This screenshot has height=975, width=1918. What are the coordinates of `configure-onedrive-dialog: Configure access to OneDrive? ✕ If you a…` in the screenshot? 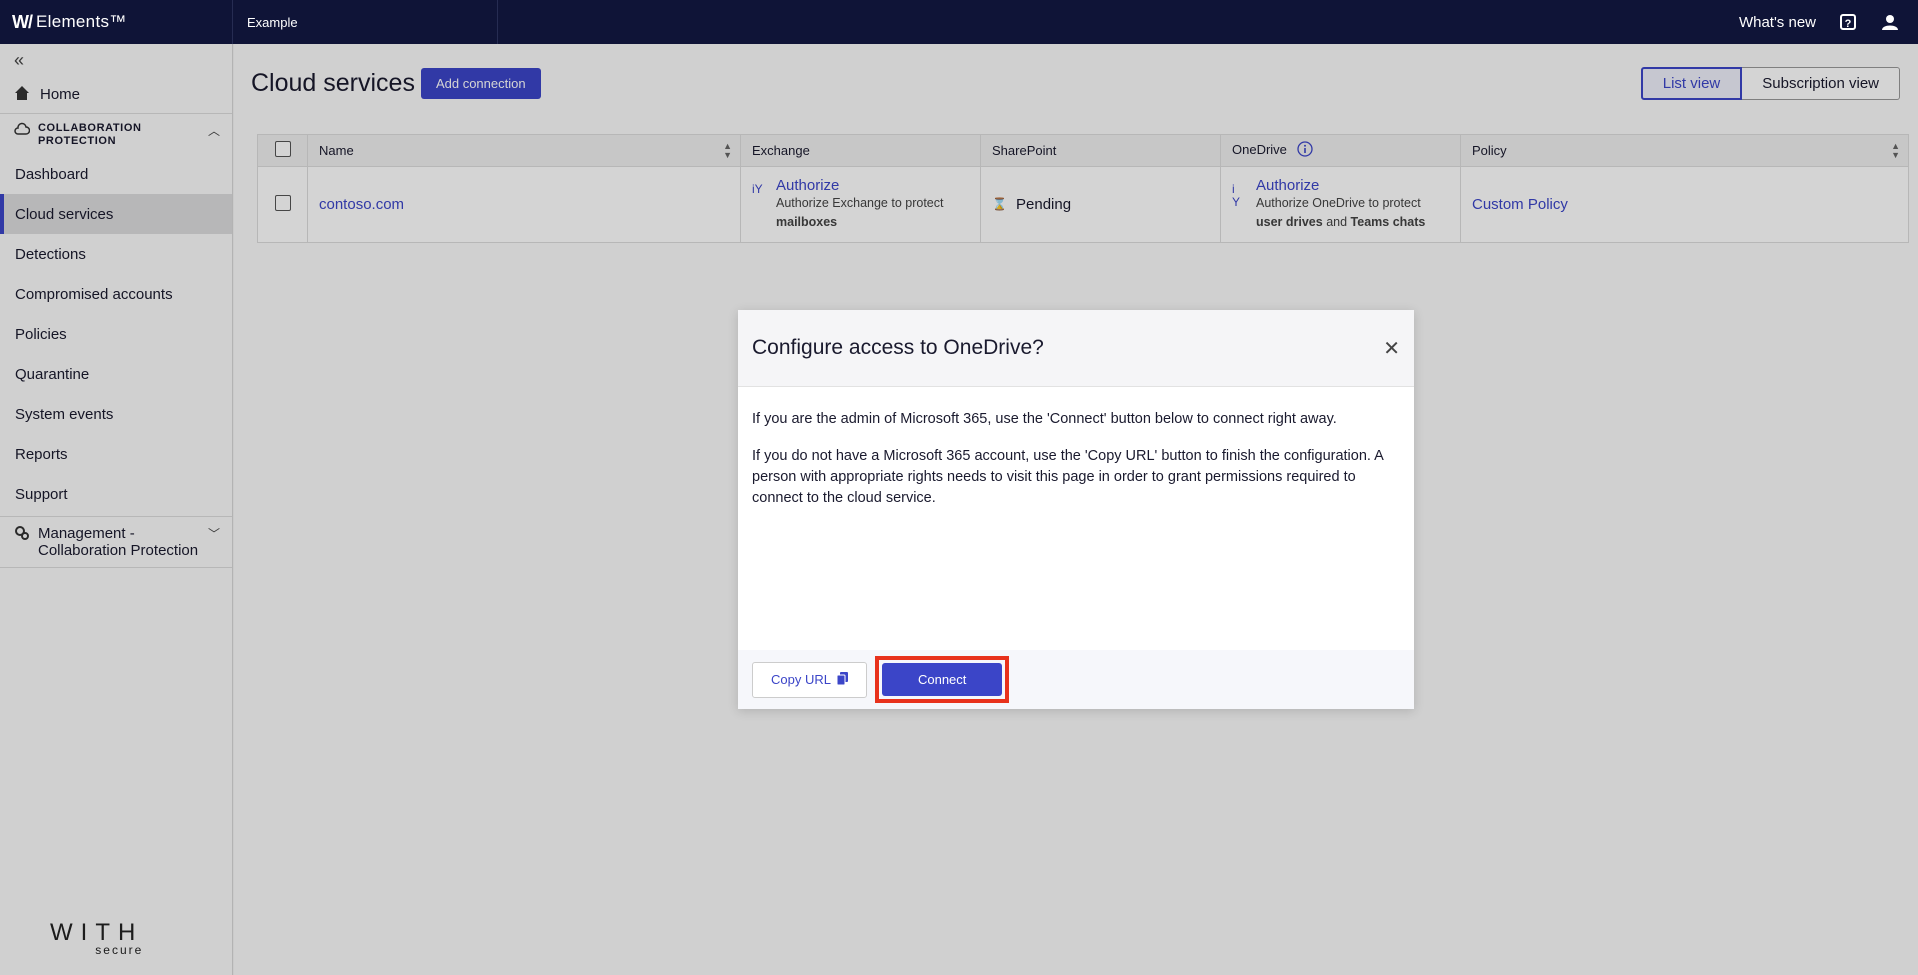 It's located at (1076, 509).